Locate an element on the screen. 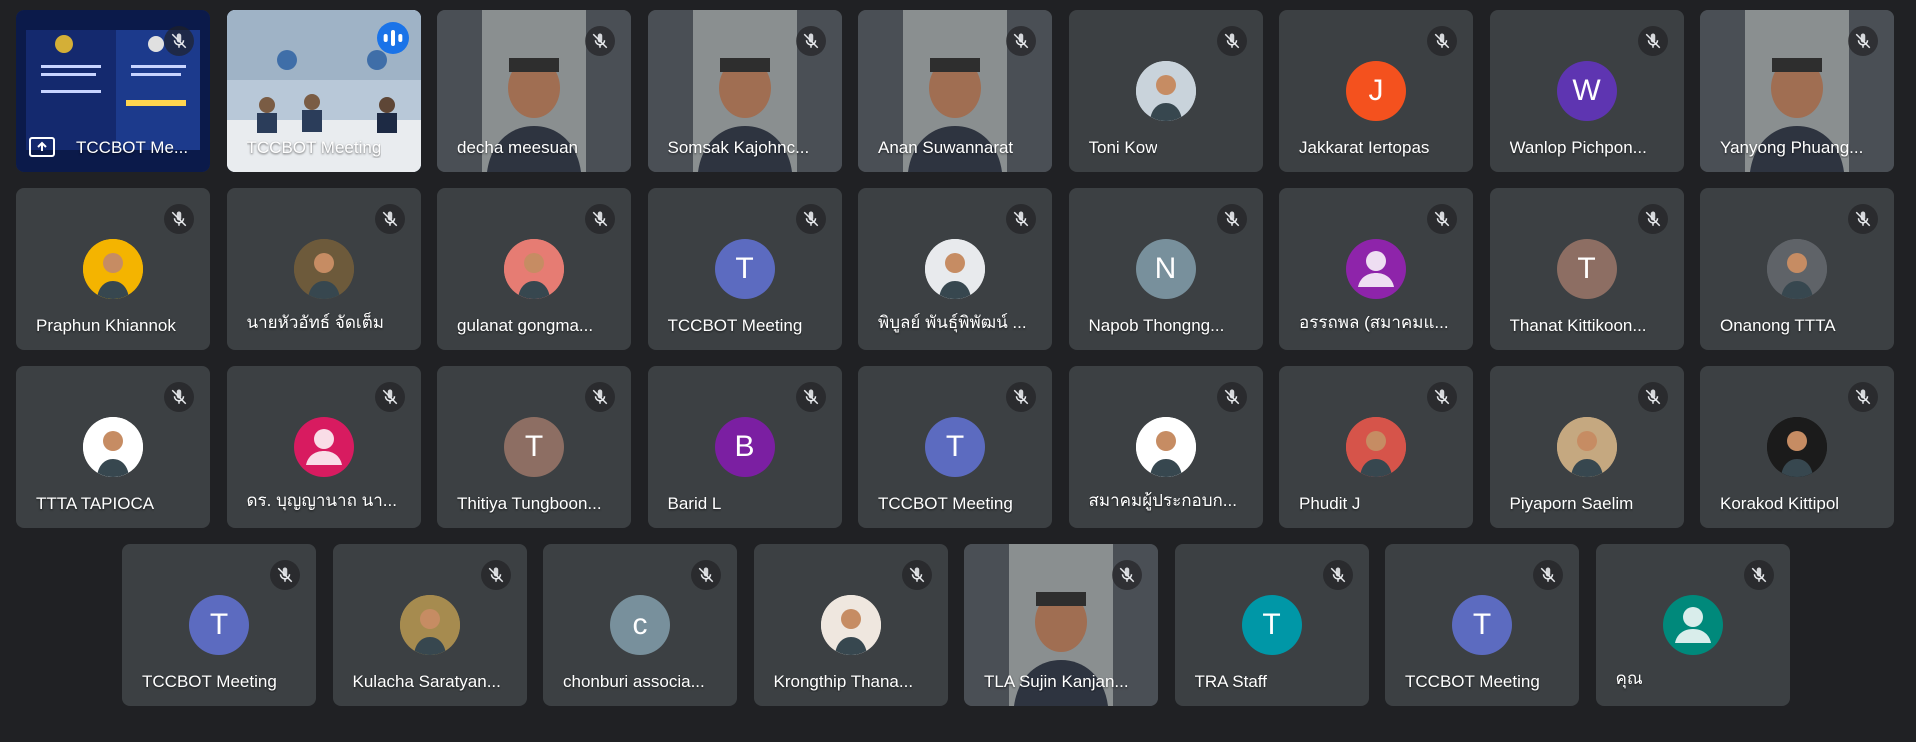 Image resolution: width=1916 pixels, height=742 pixels. participant-tile: คุณ is located at coordinates (1692, 625).